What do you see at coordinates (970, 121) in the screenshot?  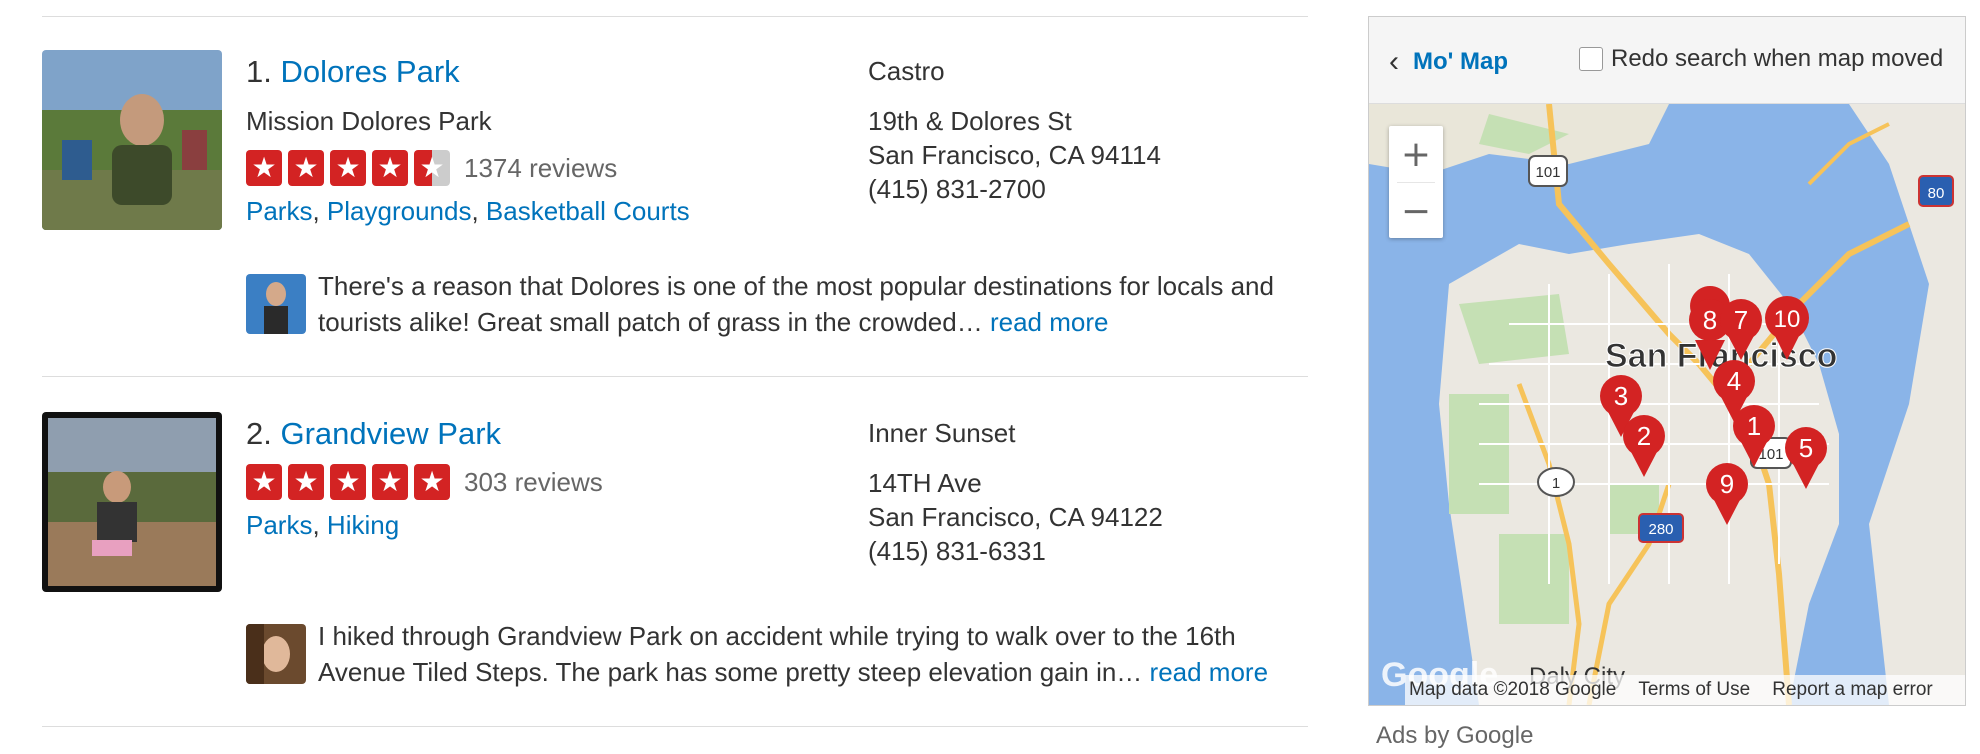 I see `street-address: 19th & Dolores St` at bounding box center [970, 121].